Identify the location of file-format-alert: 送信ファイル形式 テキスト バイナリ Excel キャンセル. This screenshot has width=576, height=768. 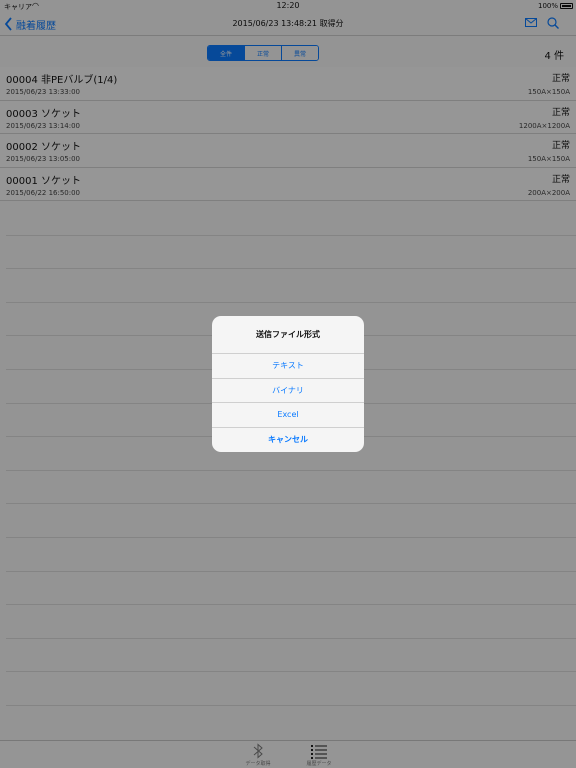
(288, 384).